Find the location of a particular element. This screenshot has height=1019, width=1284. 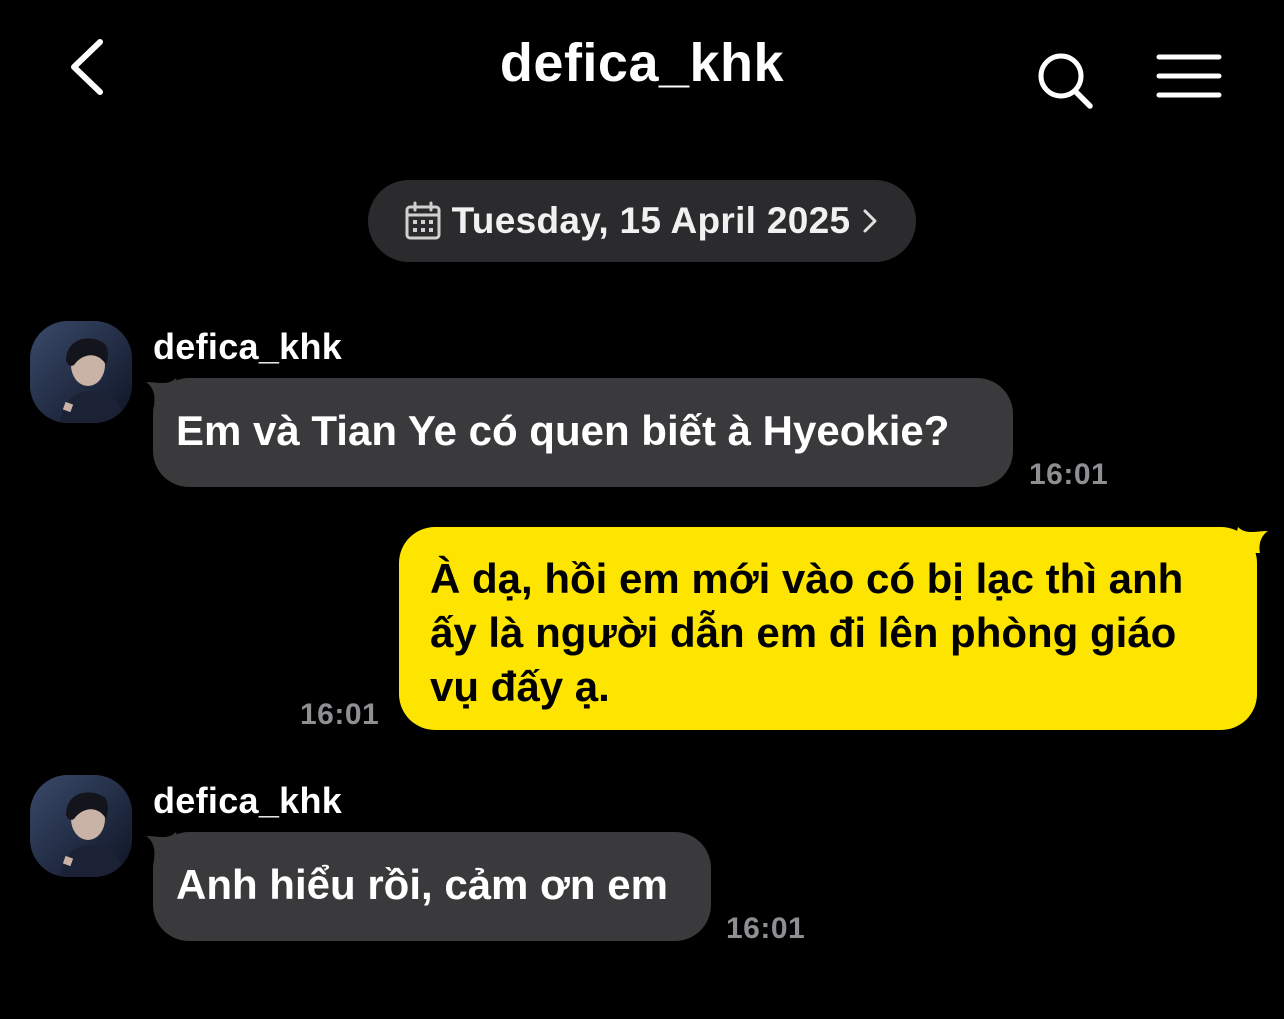

chevron-right-icon is located at coordinates (870, 221).